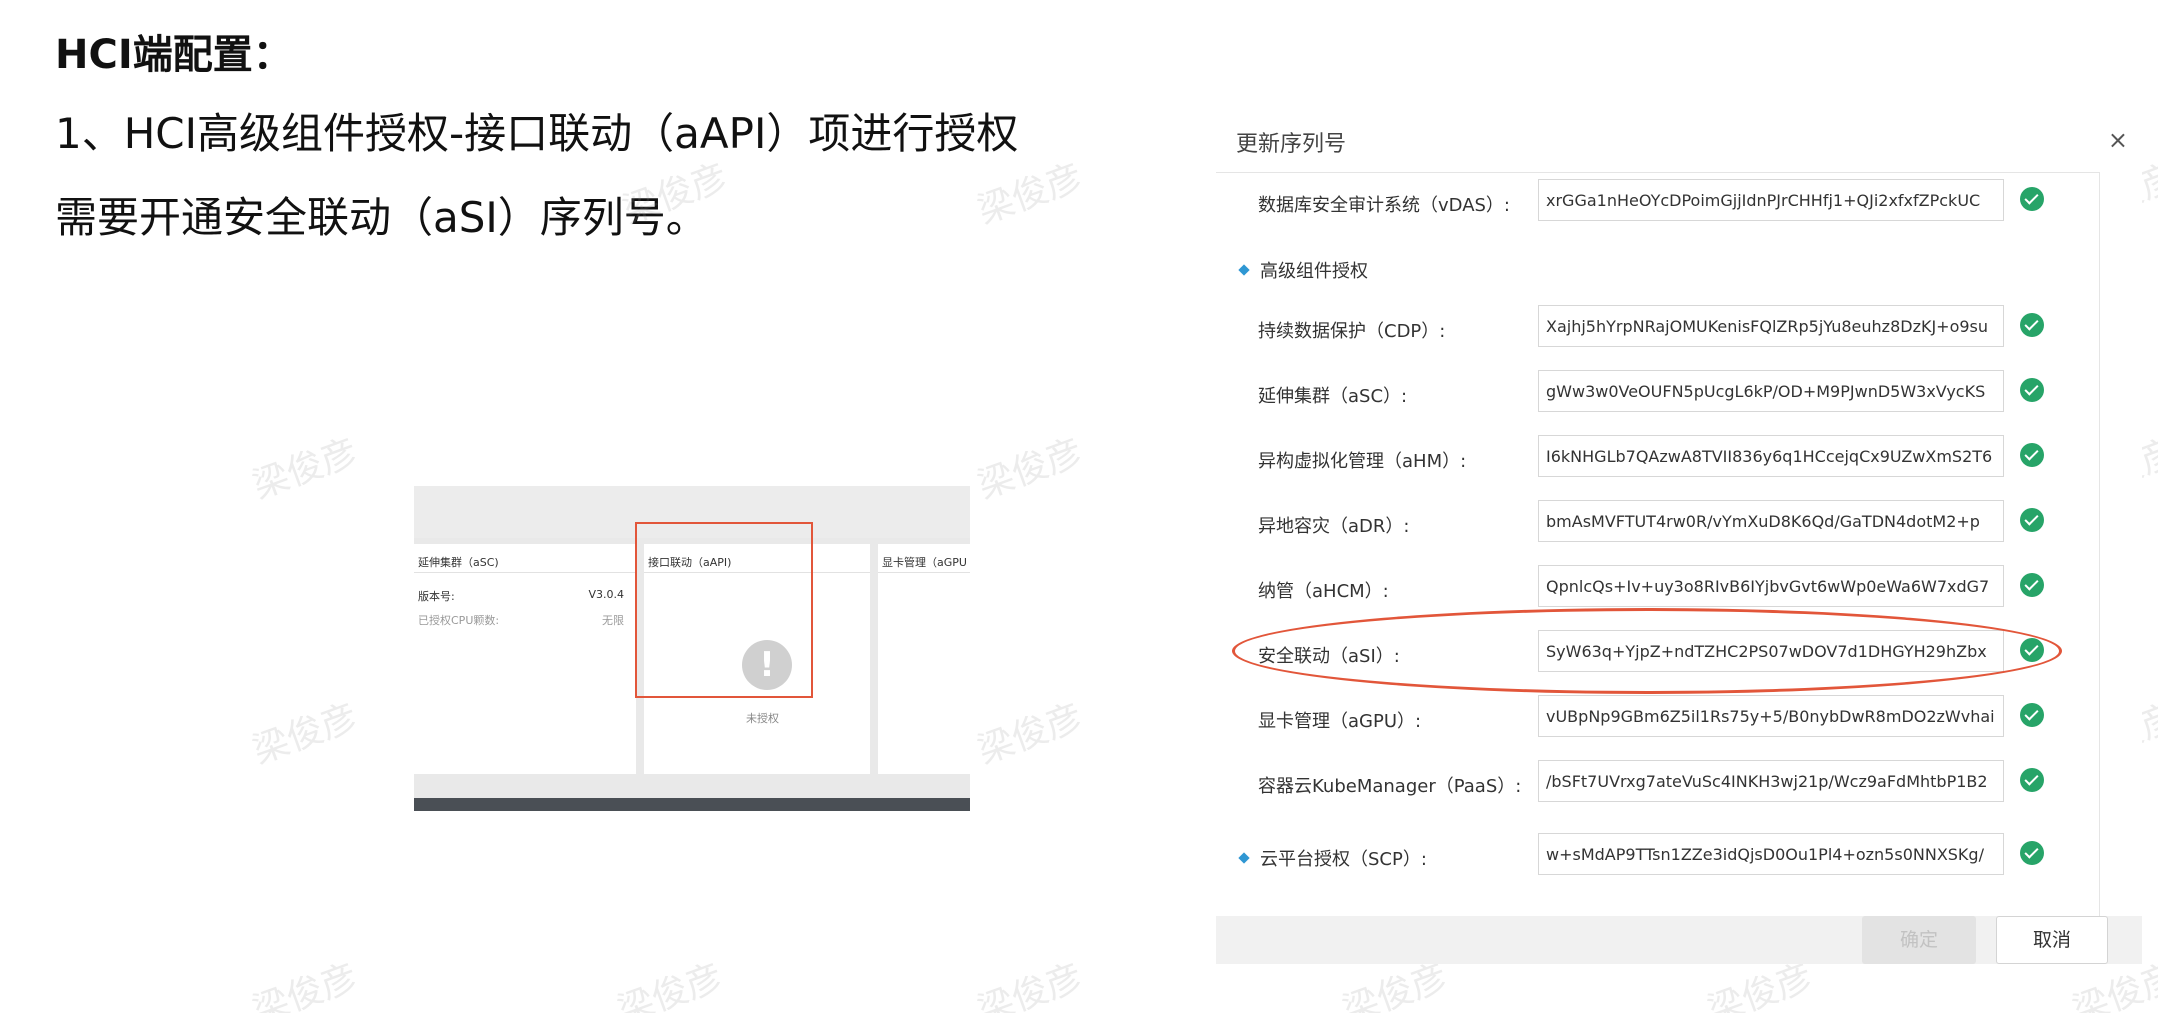 This screenshot has height=1013, width=2158. I want to click on license-row-paas: 容器云KubeManager（PaaS）:, so click(1658, 782).